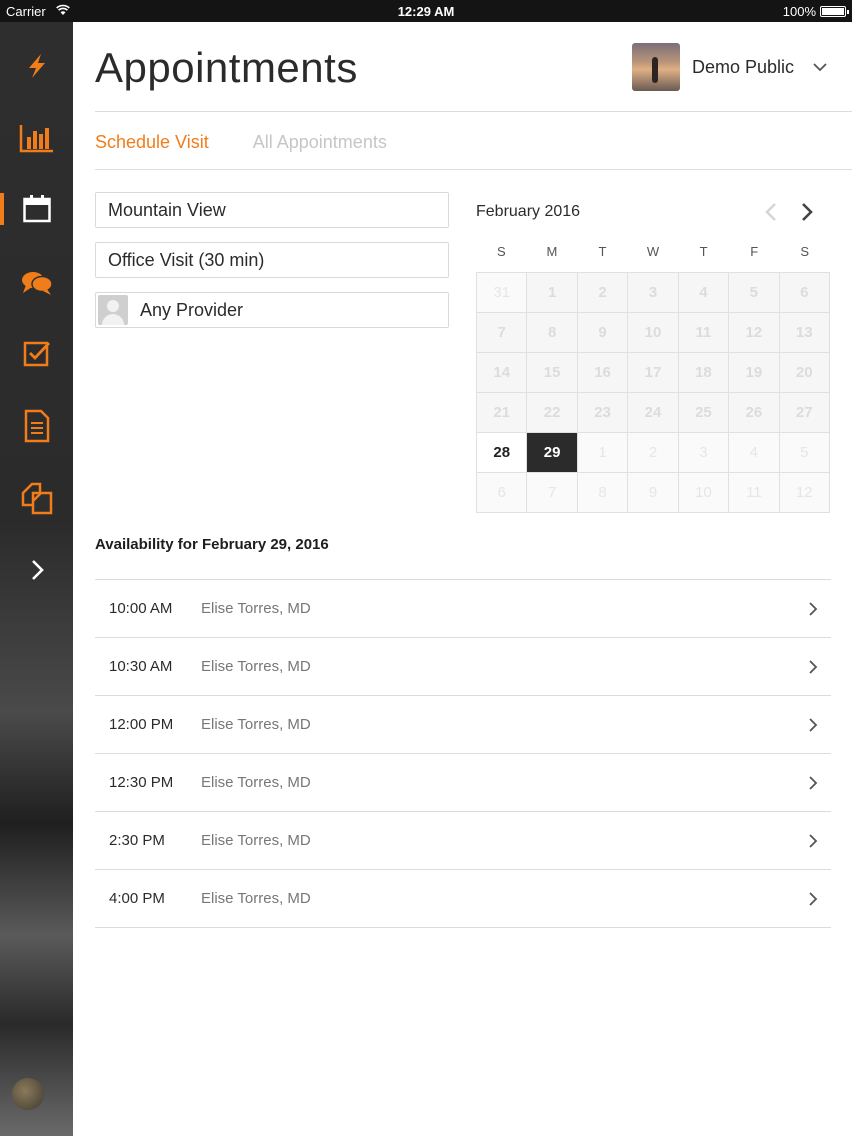 This screenshot has height=1136, width=852. Describe the element at coordinates (603, 453) in the screenshot. I see `calendar-day: 1` at that location.